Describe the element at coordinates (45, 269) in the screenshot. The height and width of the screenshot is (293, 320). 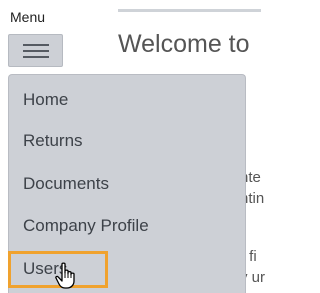
I see `menu-item-users: Users` at that location.